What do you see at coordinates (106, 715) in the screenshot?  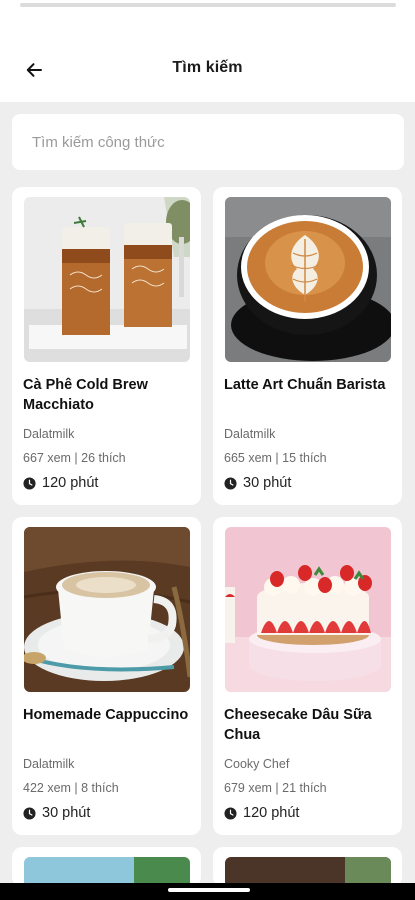 I see `recipe-title: Homemade Cappuccino` at bounding box center [106, 715].